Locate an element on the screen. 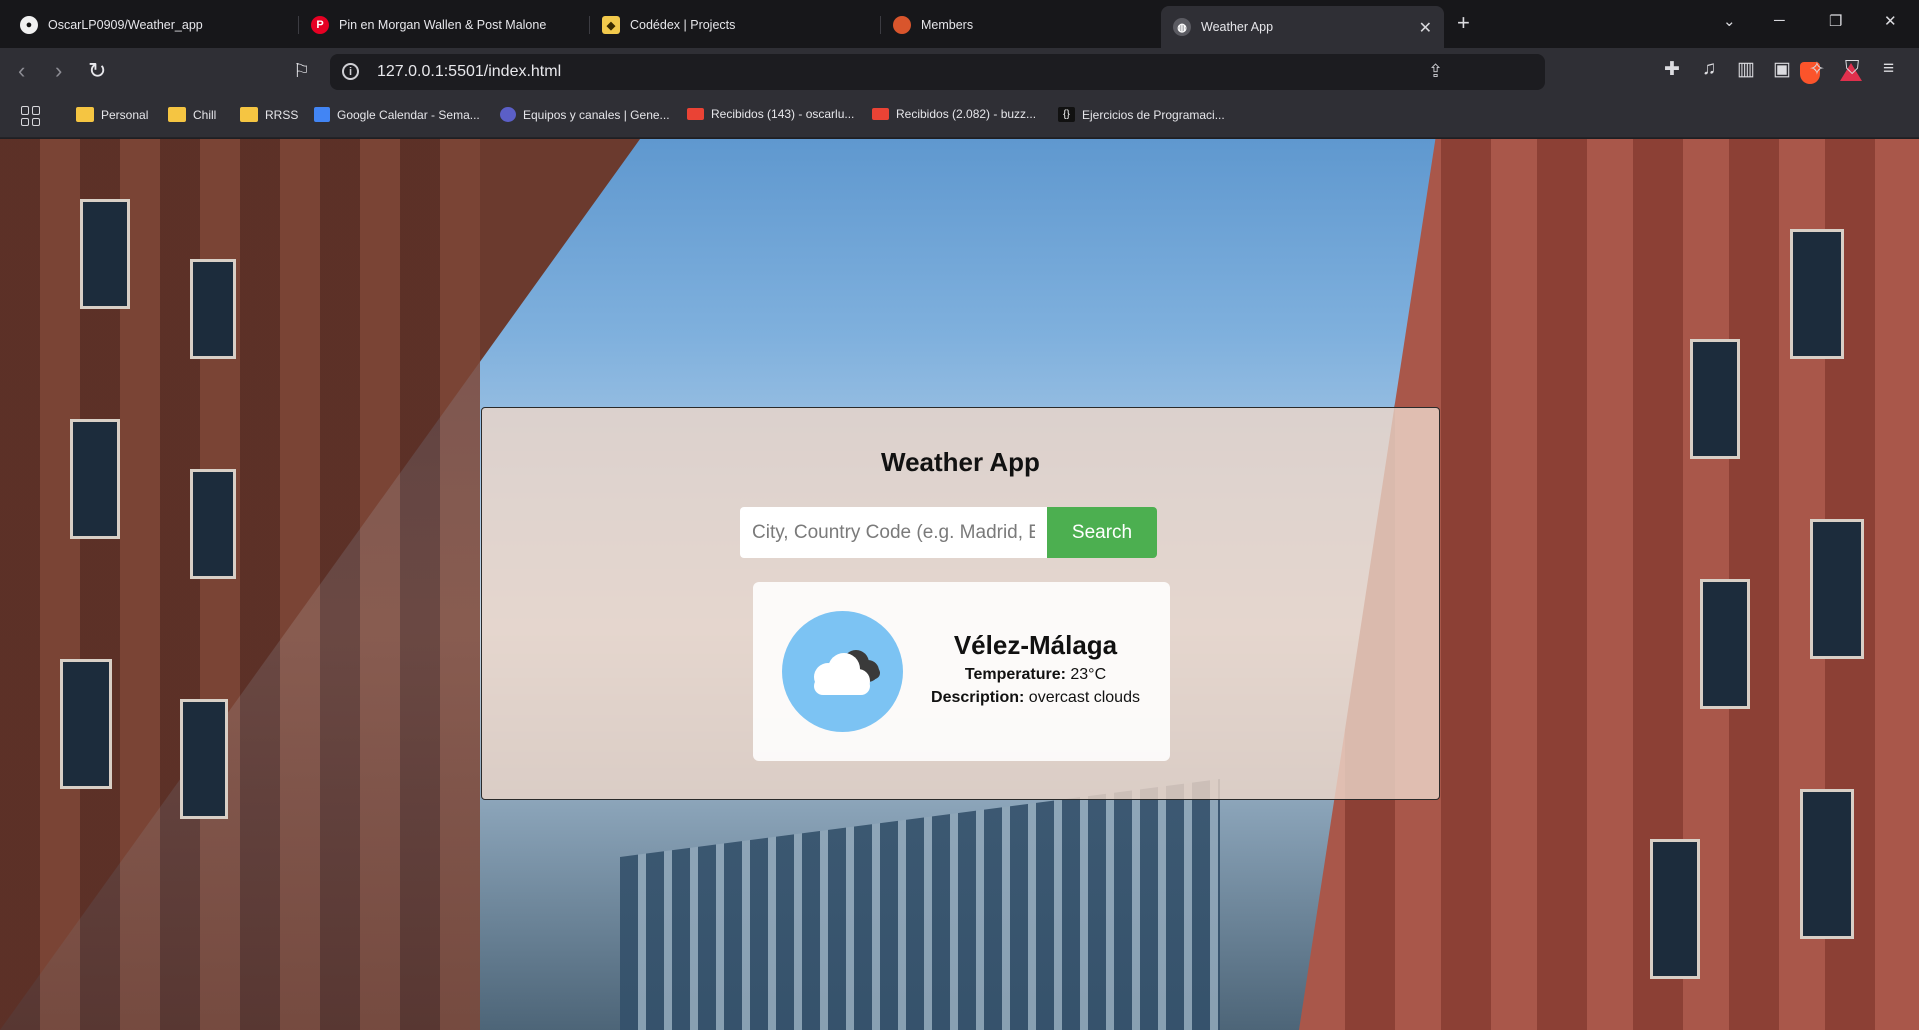 Image resolution: width=1919 pixels, height=1030 pixels. wallet-icon: ▣ is located at coordinates (1782, 69).